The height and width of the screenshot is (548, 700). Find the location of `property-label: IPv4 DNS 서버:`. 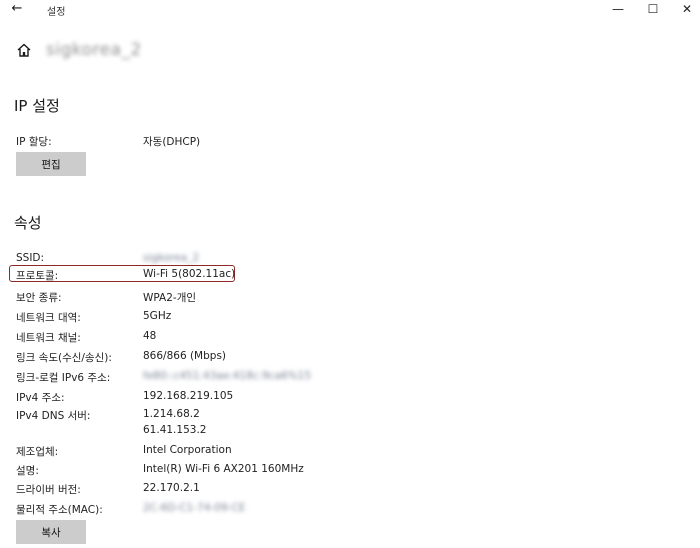

property-label: IPv4 DNS 서버: is located at coordinates (53, 416).